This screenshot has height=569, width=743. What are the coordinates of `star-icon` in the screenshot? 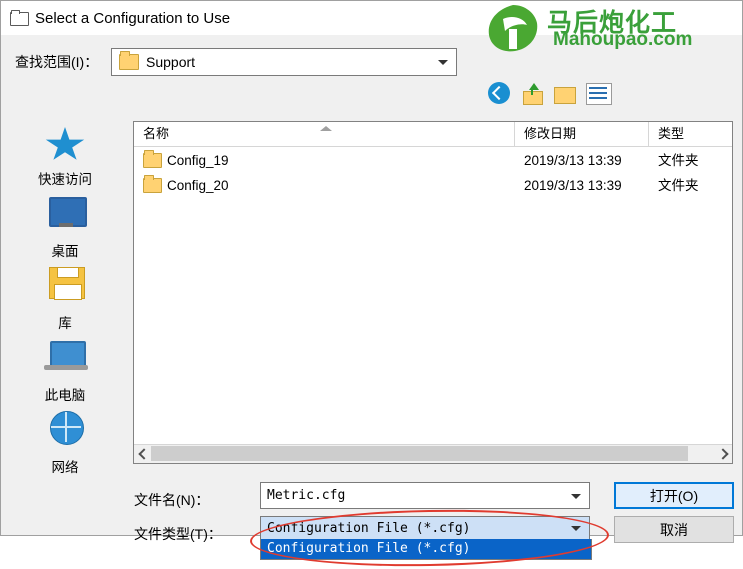 It's located at (65, 143).